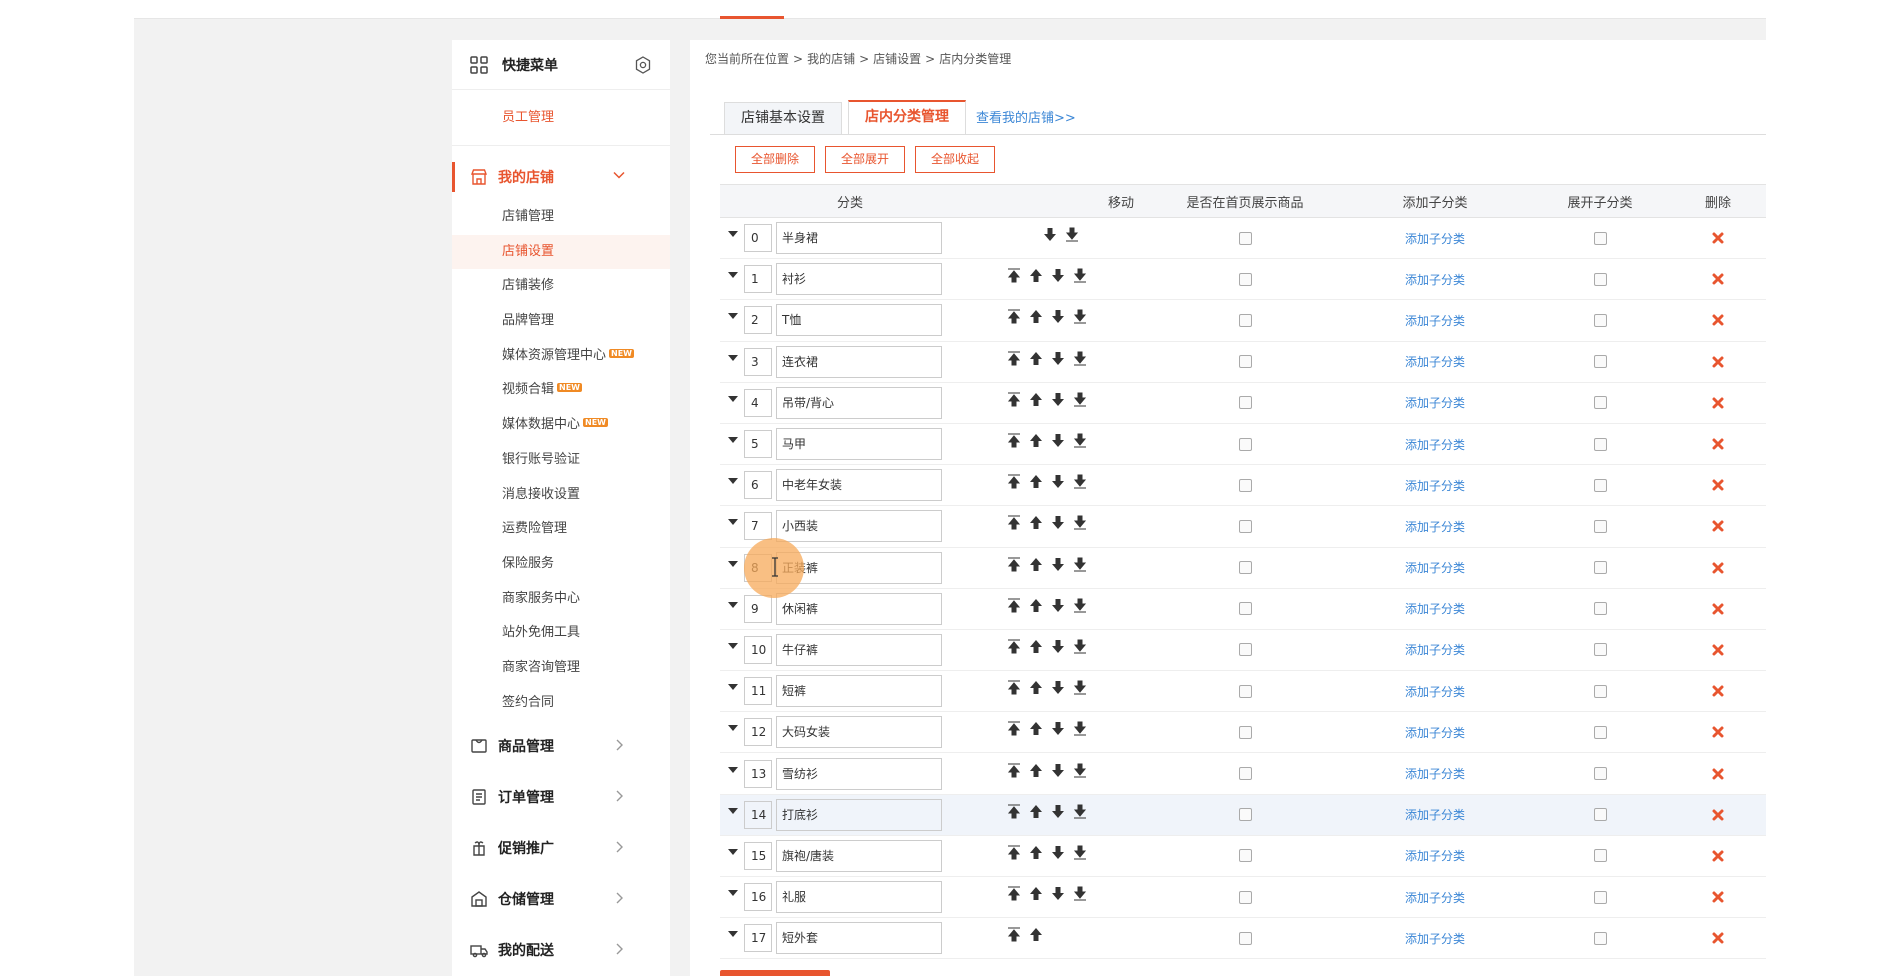  What do you see at coordinates (561, 949) in the screenshot?
I see `sidebar-group-delivery: 我的配送` at bounding box center [561, 949].